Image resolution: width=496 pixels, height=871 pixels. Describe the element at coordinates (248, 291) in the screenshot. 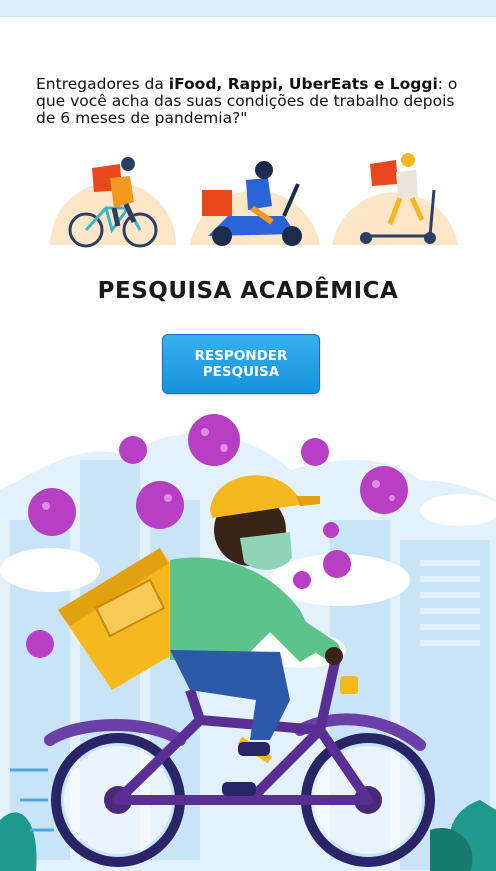

I see `page-title: PESQUISA ACADÊMICA` at that location.